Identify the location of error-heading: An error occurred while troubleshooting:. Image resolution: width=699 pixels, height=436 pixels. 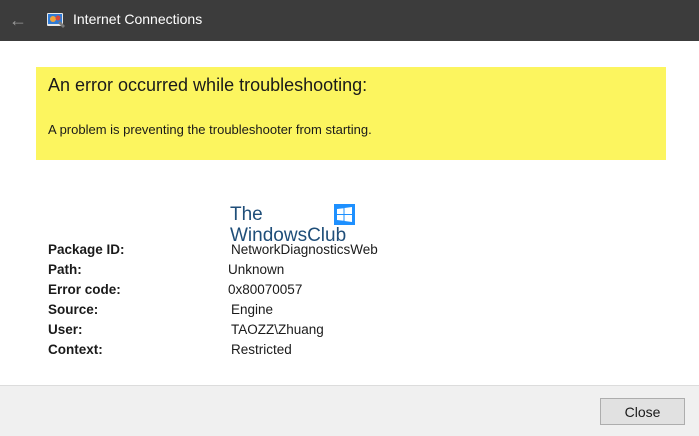
(208, 85).